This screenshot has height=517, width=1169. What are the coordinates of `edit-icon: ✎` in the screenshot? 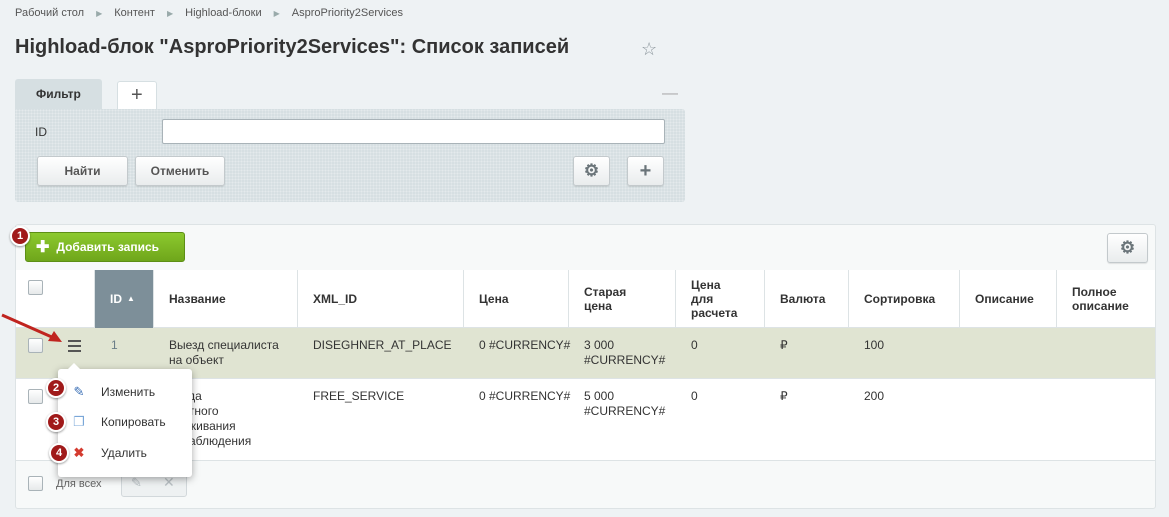 It's located at (79, 391).